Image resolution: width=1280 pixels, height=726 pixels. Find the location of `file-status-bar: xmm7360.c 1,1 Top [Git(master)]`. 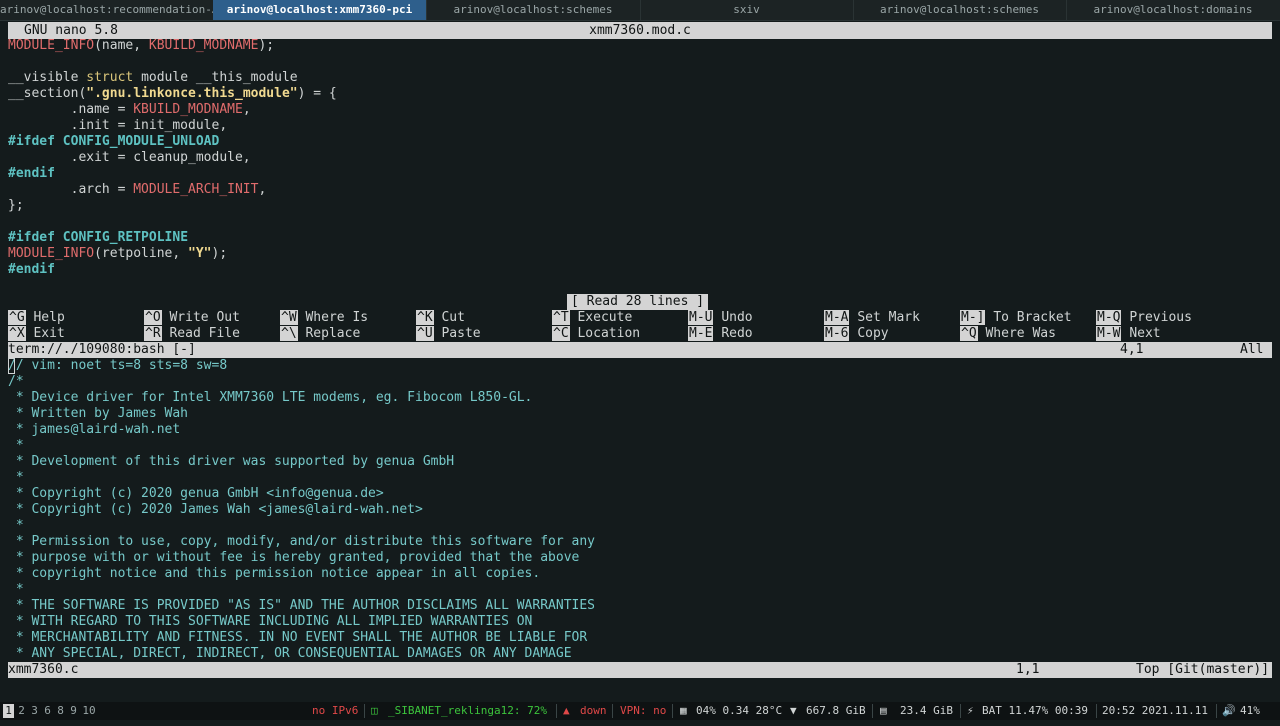

file-status-bar: xmm7360.c 1,1 Top [Git(master)] is located at coordinates (640, 670).